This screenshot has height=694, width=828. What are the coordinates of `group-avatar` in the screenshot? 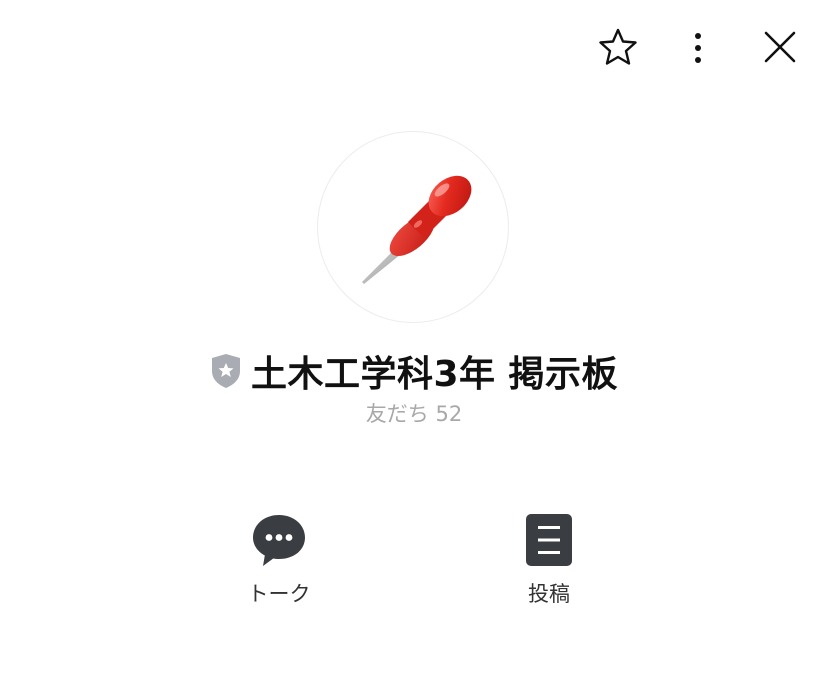 It's located at (413, 227).